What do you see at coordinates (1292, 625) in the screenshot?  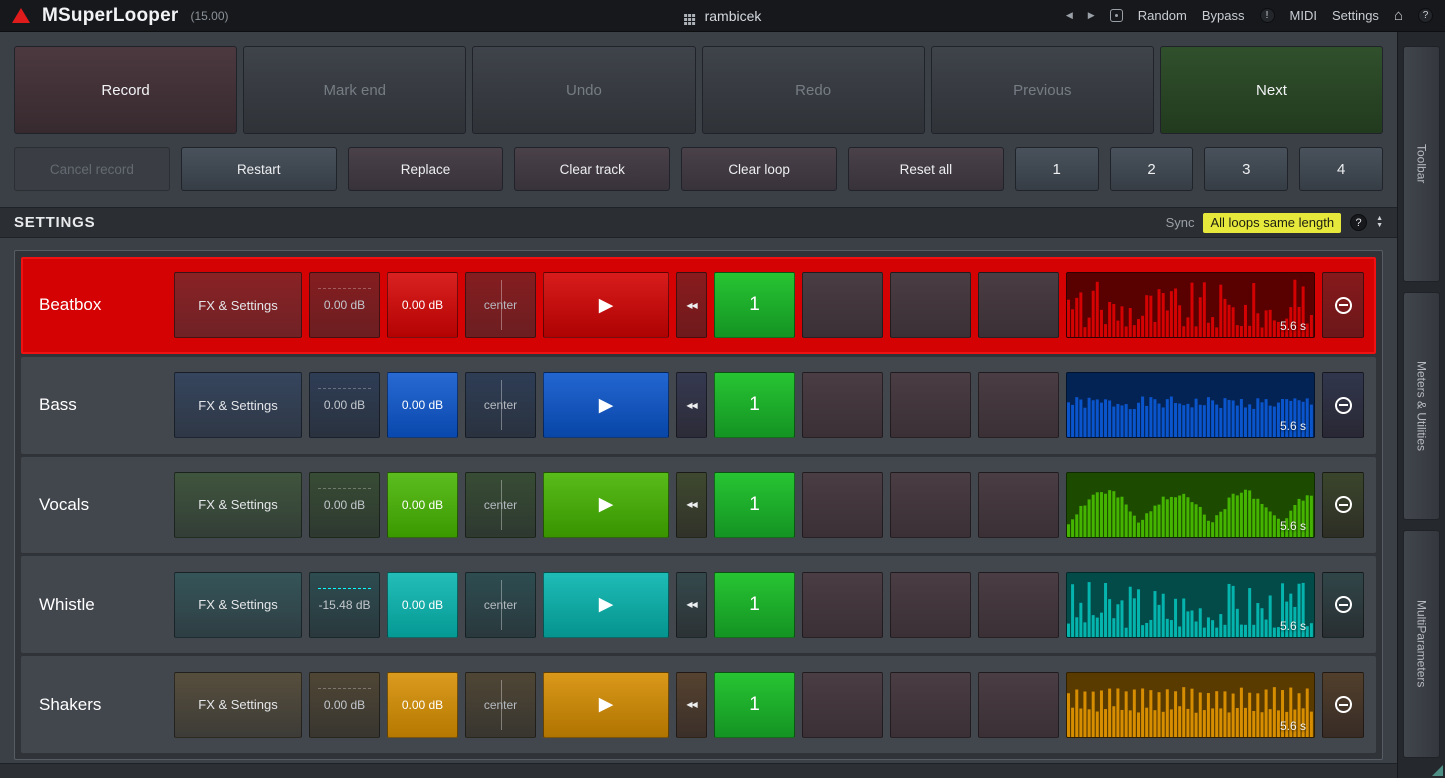 I see `loop-length-label: 5.6 s` at bounding box center [1292, 625].